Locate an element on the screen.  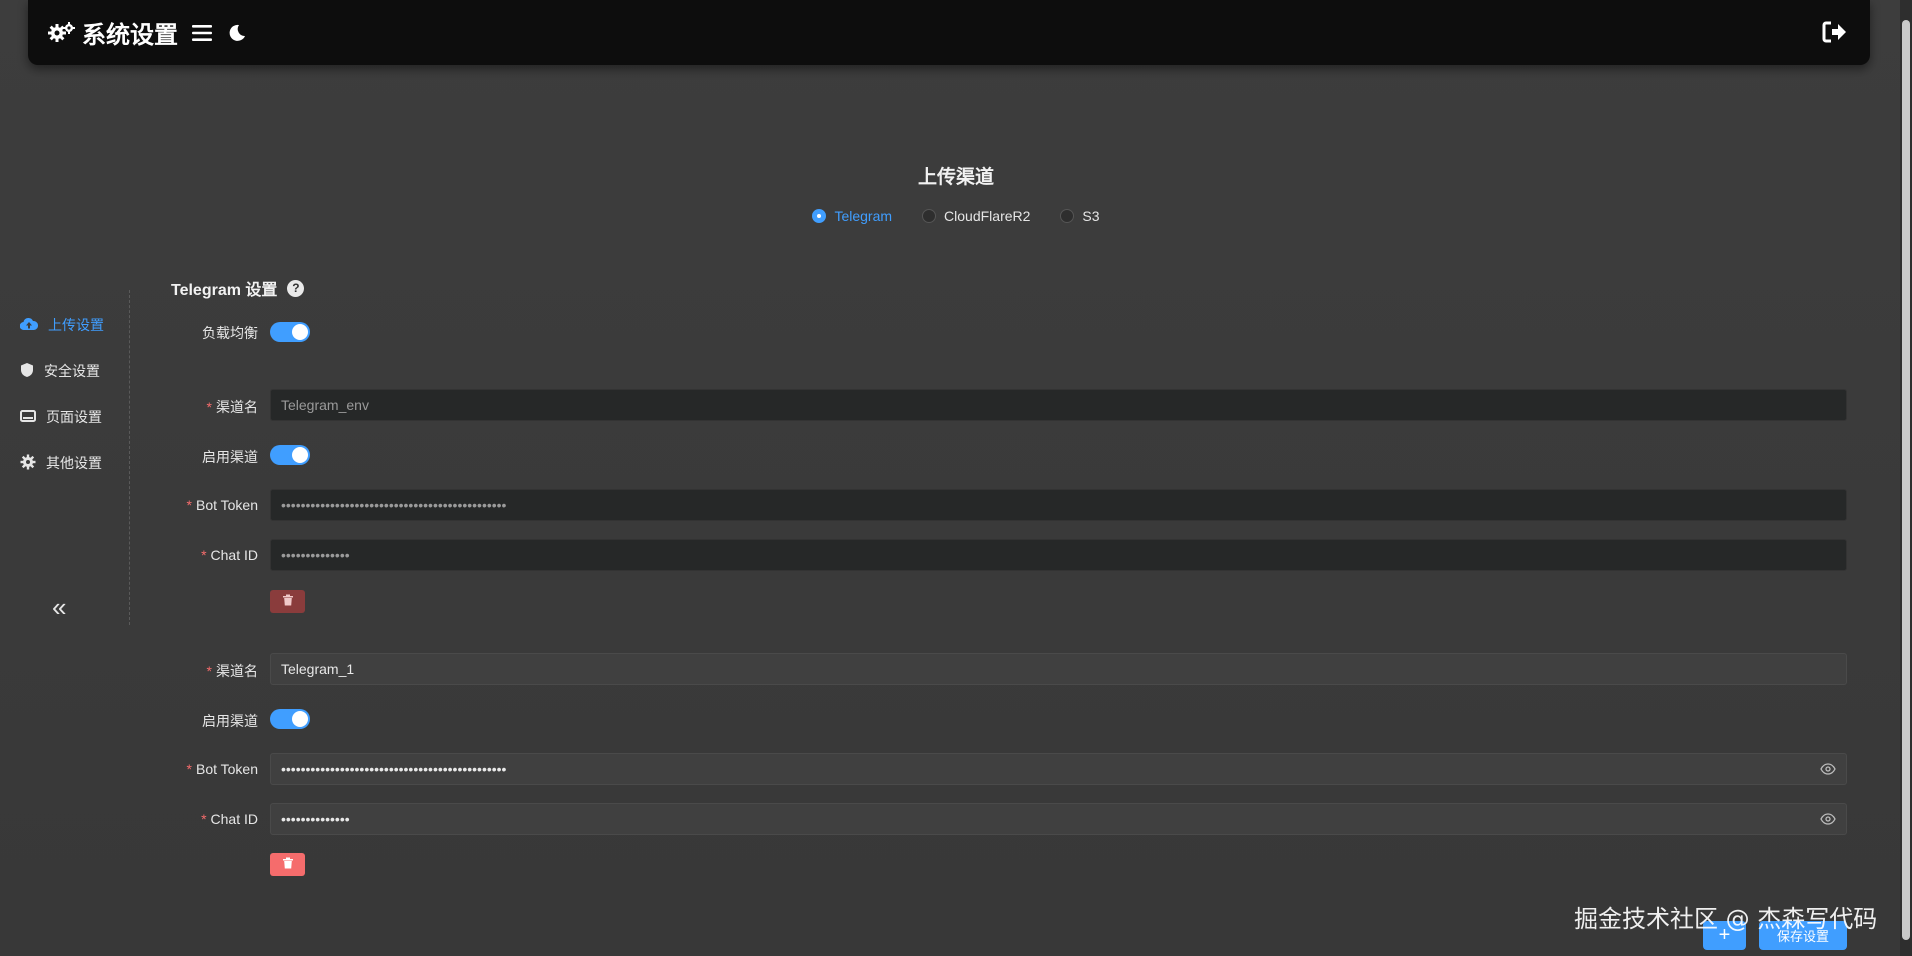
scrollbar is located at coordinates (1906, 478).